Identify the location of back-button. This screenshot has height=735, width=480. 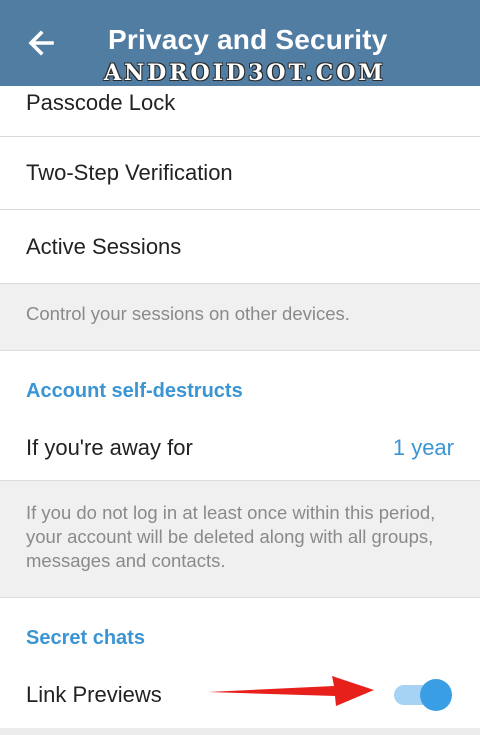
(42, 43).